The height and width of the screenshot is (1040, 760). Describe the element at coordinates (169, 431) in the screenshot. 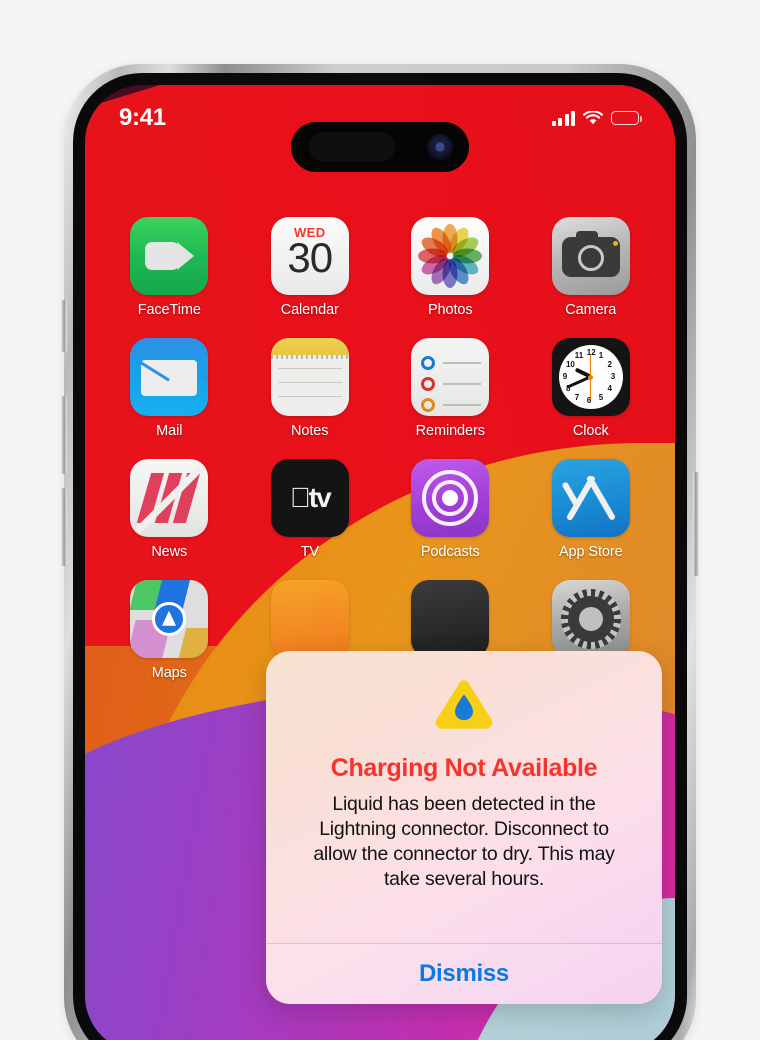

I see `app-label: Mail` at that location.